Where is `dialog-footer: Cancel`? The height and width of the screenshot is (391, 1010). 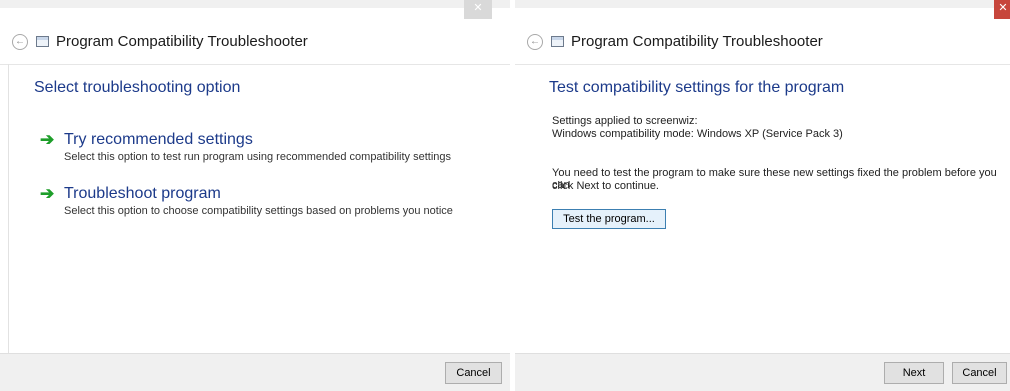
dialog-footer: Cancel is located at coordinates (255, 372).